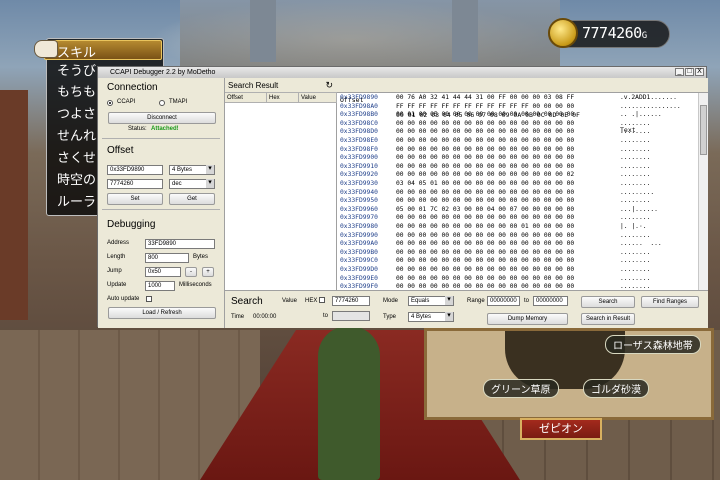 The image size is (720, 480). I want to click on search-in-result-button: Search in Result, so click(608, 319).